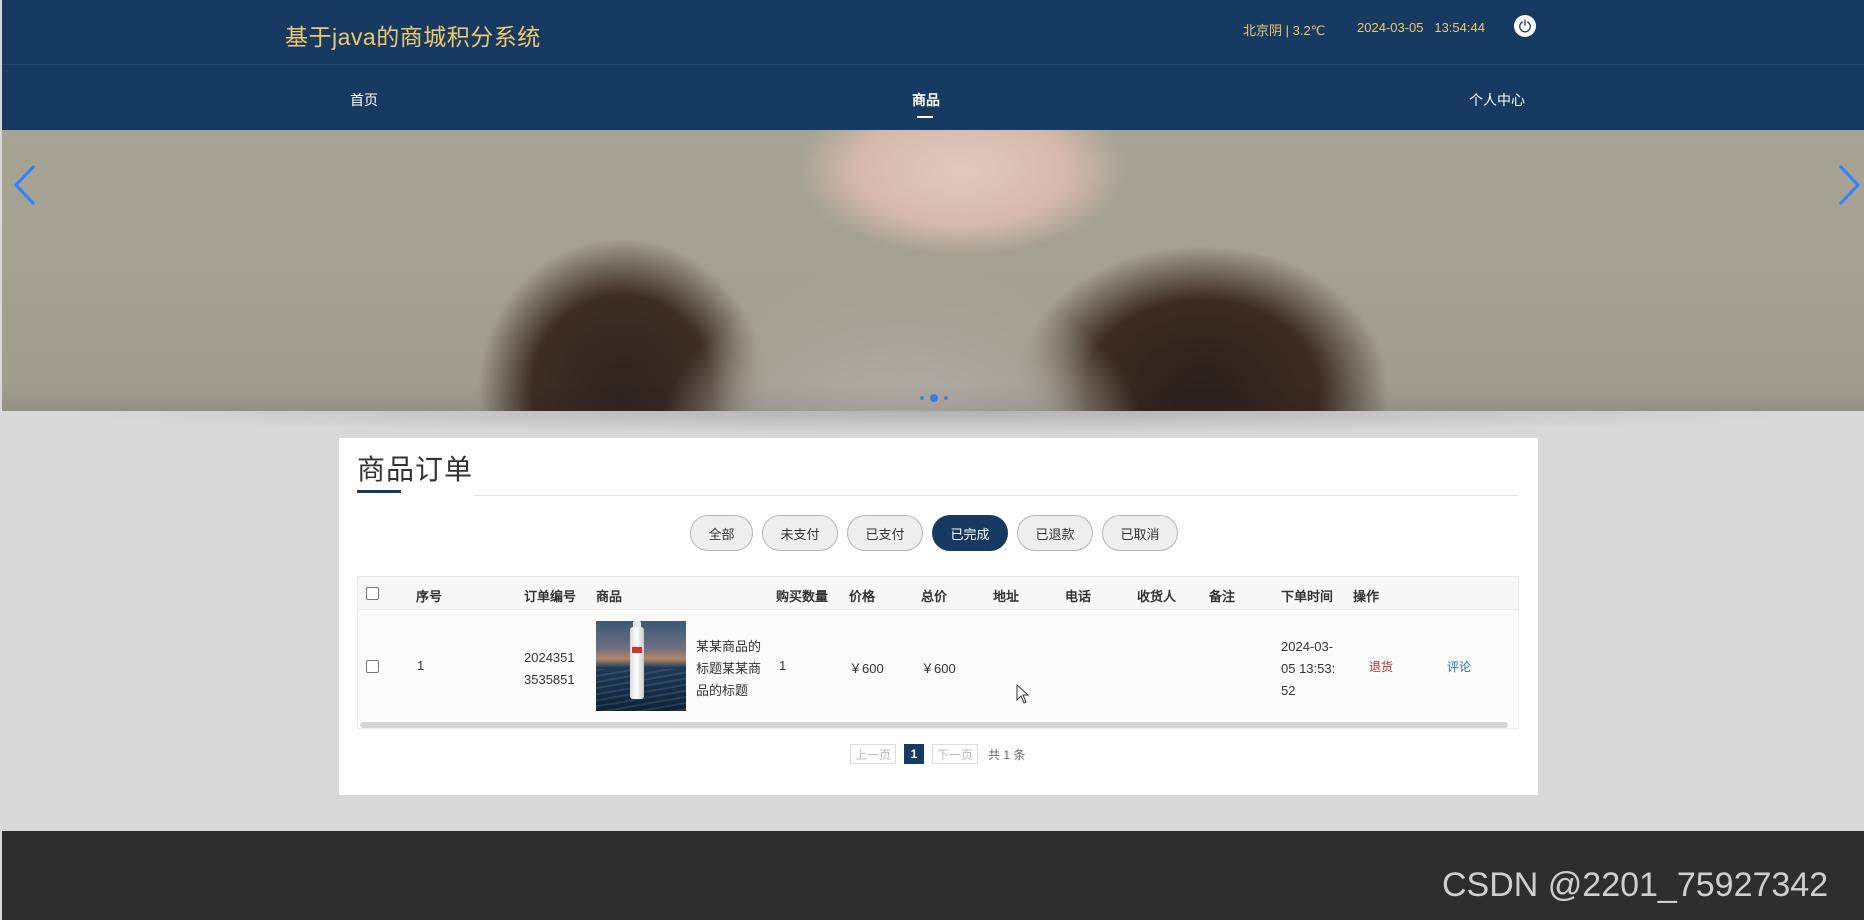 Image resolution: width=1864 pixels, height=920 pixels. Describe the element at coordinates (637, 663) in the screenshot. I see `bottle-shape` at that location.